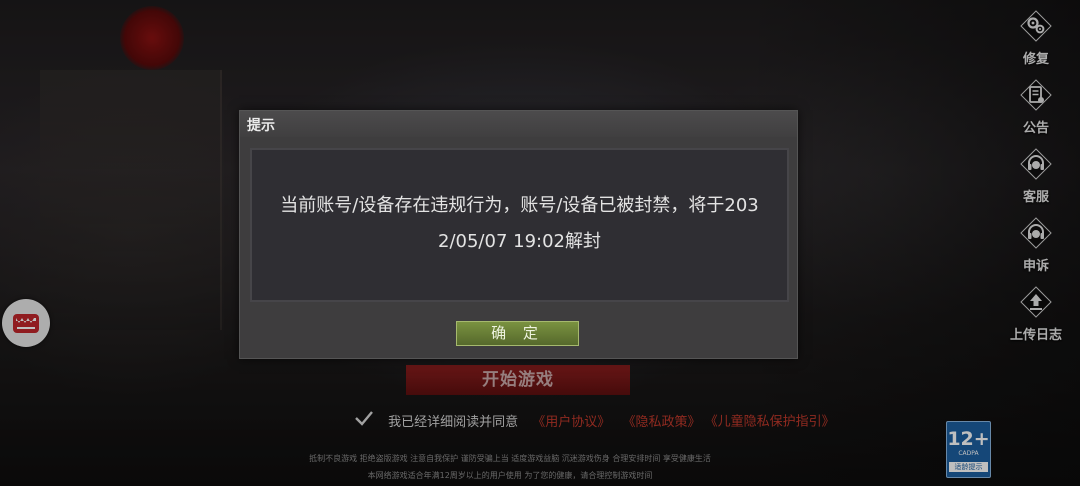 The image size is (1080, 486). I want to click on dialog-message-line1: 当前账号/设备存在违规行为，账号/设备已被封禁，将于203, so click(519, 205).